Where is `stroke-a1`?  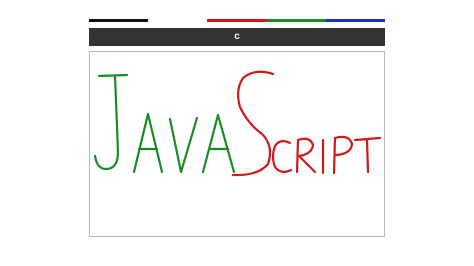 stroke-a1 is located at coordinates (148, 143).